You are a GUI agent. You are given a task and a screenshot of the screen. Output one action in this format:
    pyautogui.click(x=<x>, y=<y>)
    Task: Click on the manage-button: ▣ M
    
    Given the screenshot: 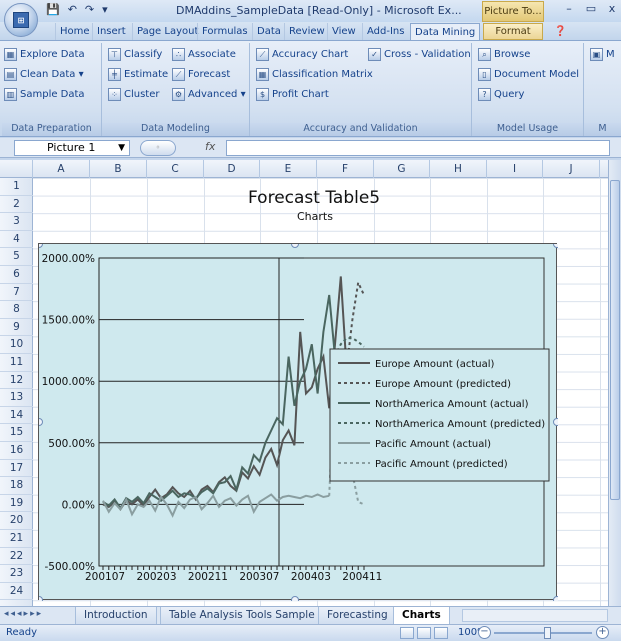 What is the action you would take?
    pyautogui.click(x=602, y=54)
    